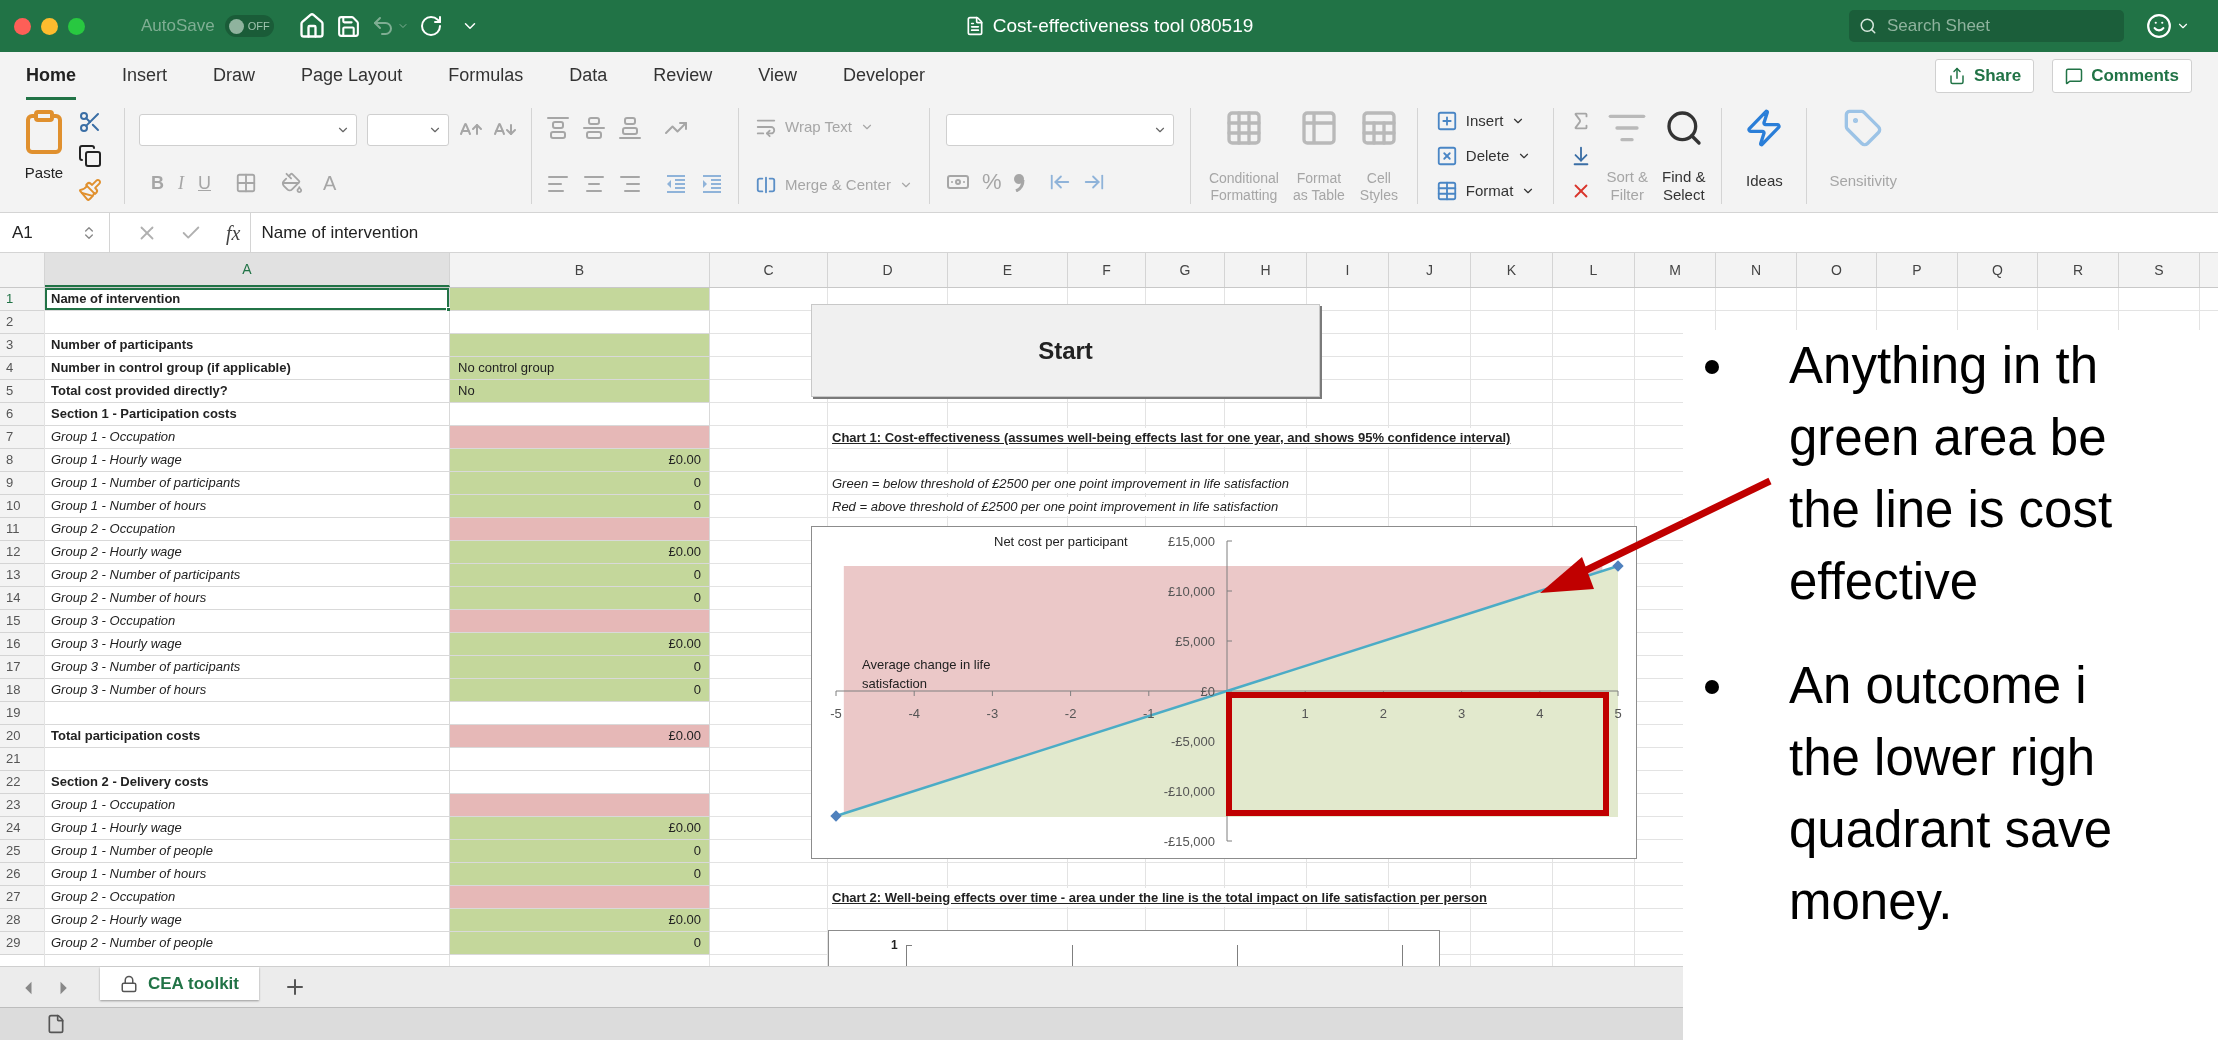  I want to click on insert-function-button: fx, so click(233, 232).